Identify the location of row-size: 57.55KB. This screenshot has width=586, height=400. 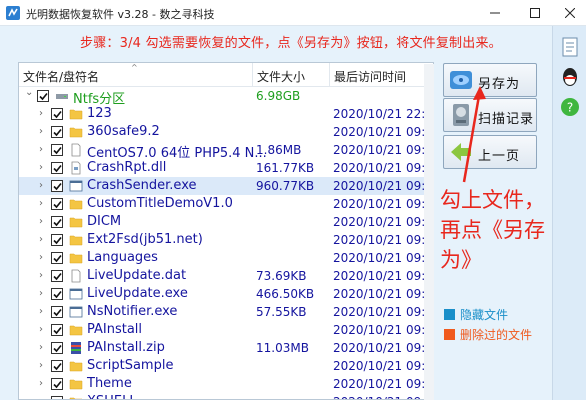
(281, 312).